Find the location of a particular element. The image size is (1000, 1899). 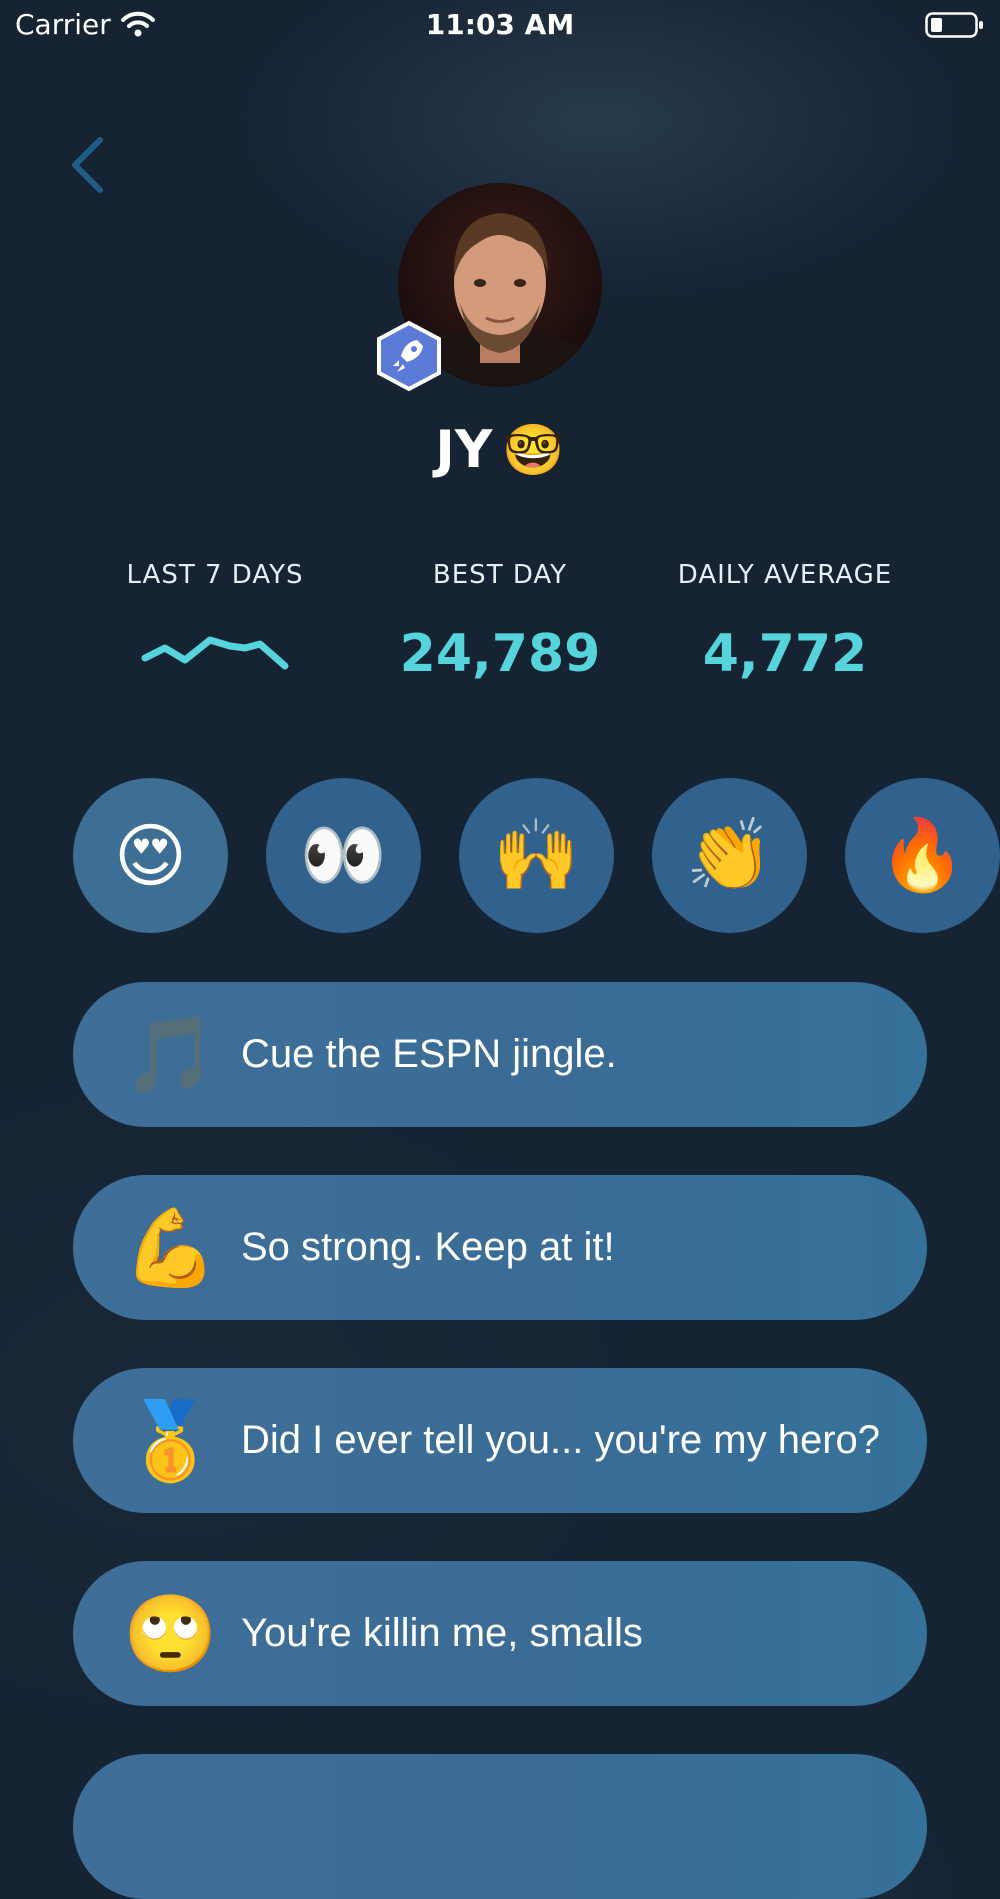

message-card: 🎵 Cue the ESPN jingle. is located at coordinates (500, 1054).